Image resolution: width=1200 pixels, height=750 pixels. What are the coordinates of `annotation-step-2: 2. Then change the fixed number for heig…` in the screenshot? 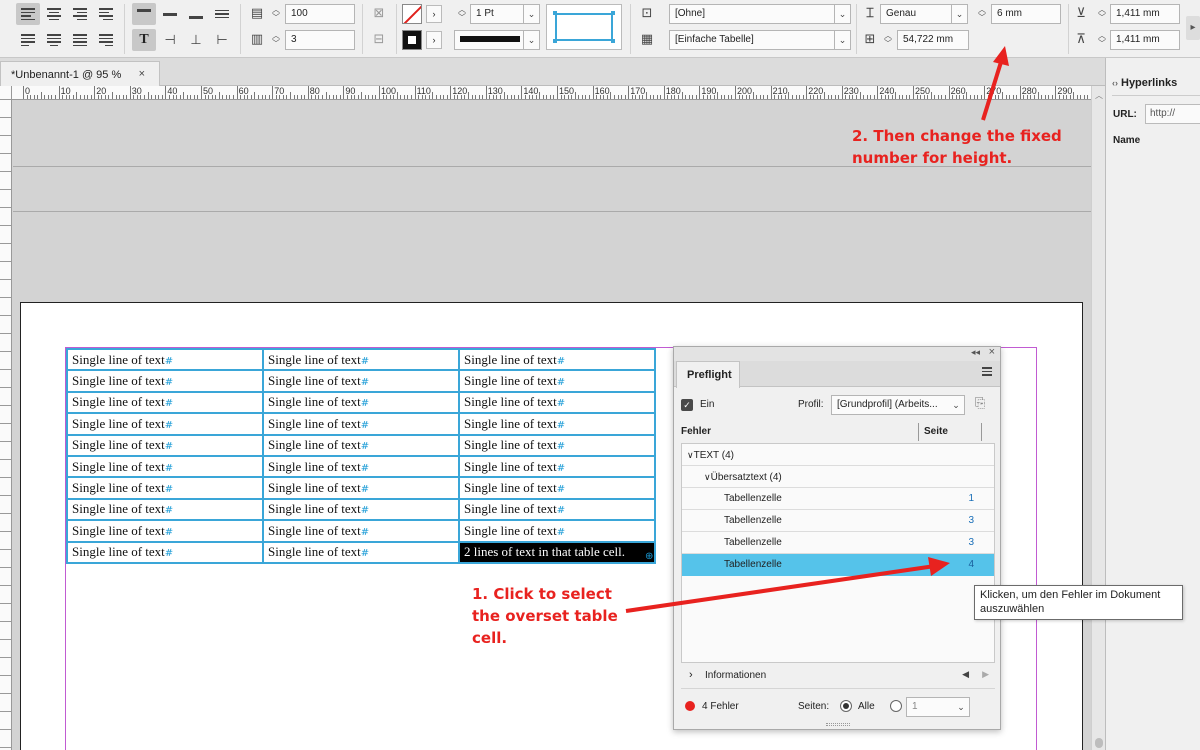 It's located at (957, 147).